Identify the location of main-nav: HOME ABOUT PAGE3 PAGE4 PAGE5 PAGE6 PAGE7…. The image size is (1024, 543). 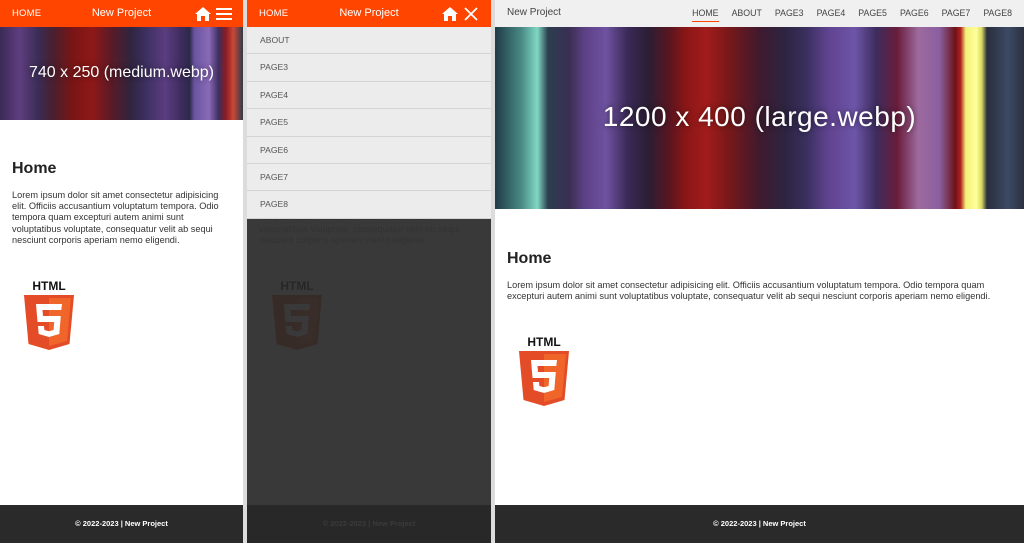
(852, 15).